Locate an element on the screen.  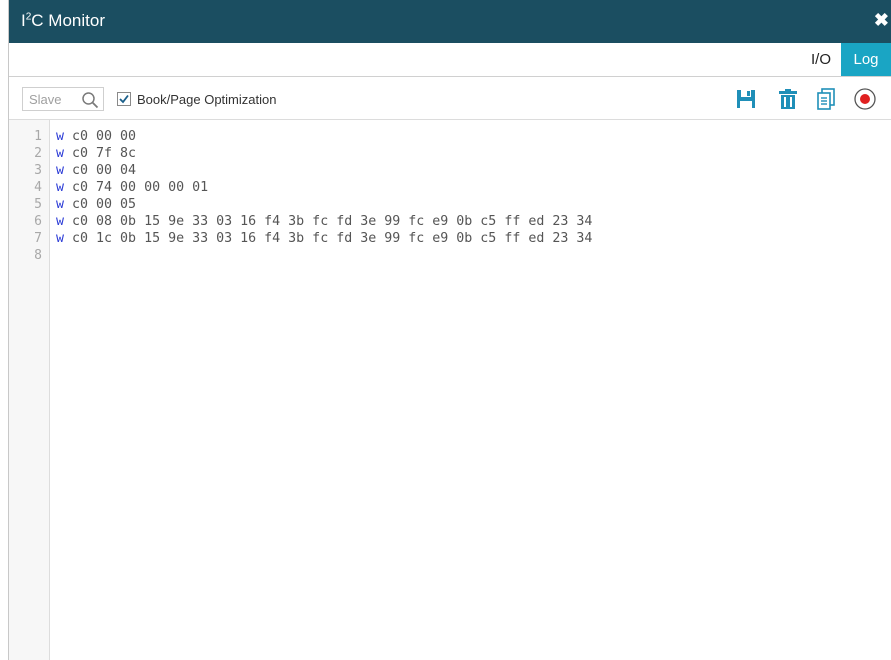
tab-log: Log is located at coordinates (866, 59).